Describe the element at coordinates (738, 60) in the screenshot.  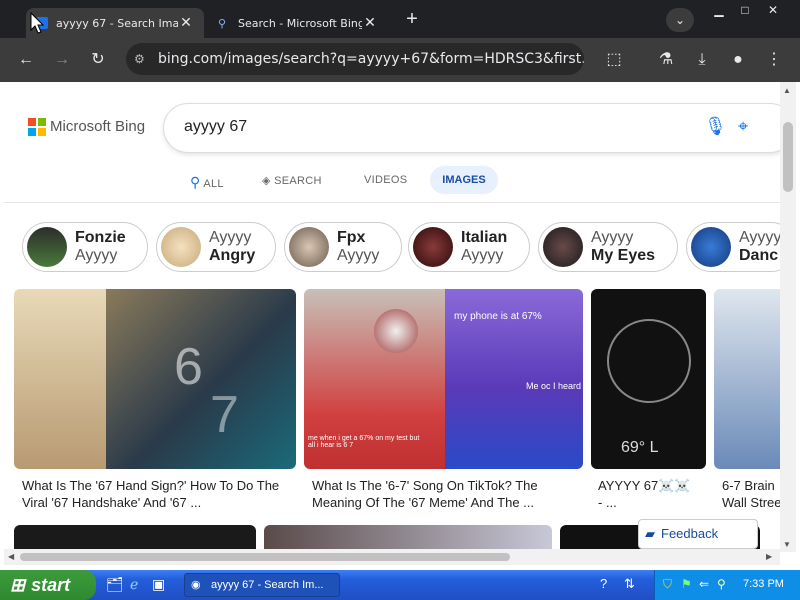
I see `profile-icon: ●` at that location.